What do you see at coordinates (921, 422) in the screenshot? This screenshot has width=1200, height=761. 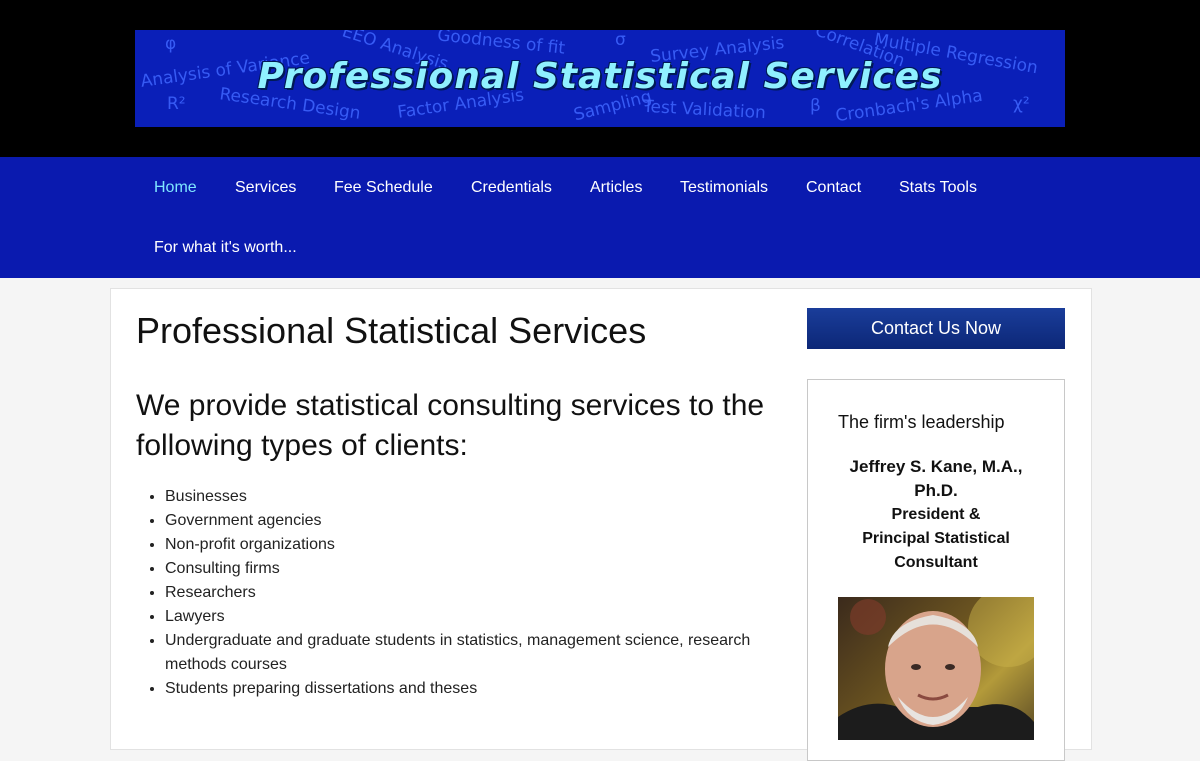 I see `leadership-heading: The firm's leadership` at bounding box center [921, 422].